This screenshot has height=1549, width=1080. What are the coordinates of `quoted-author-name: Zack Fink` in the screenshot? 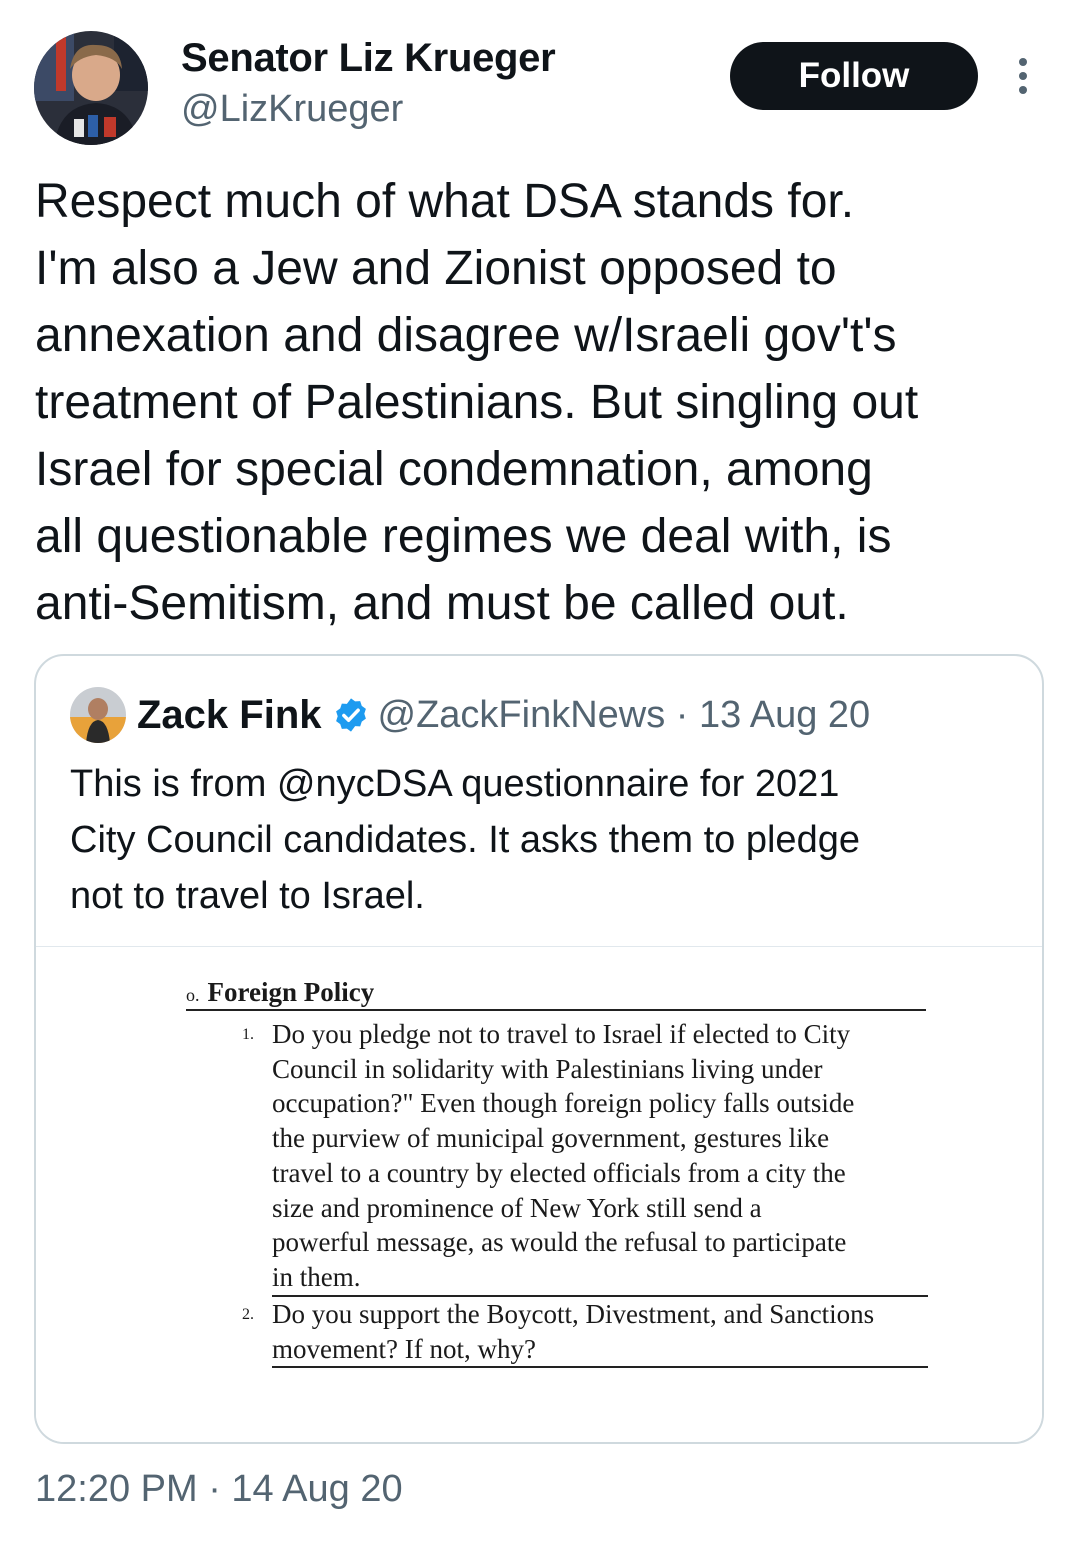 It's located at (229, 715).